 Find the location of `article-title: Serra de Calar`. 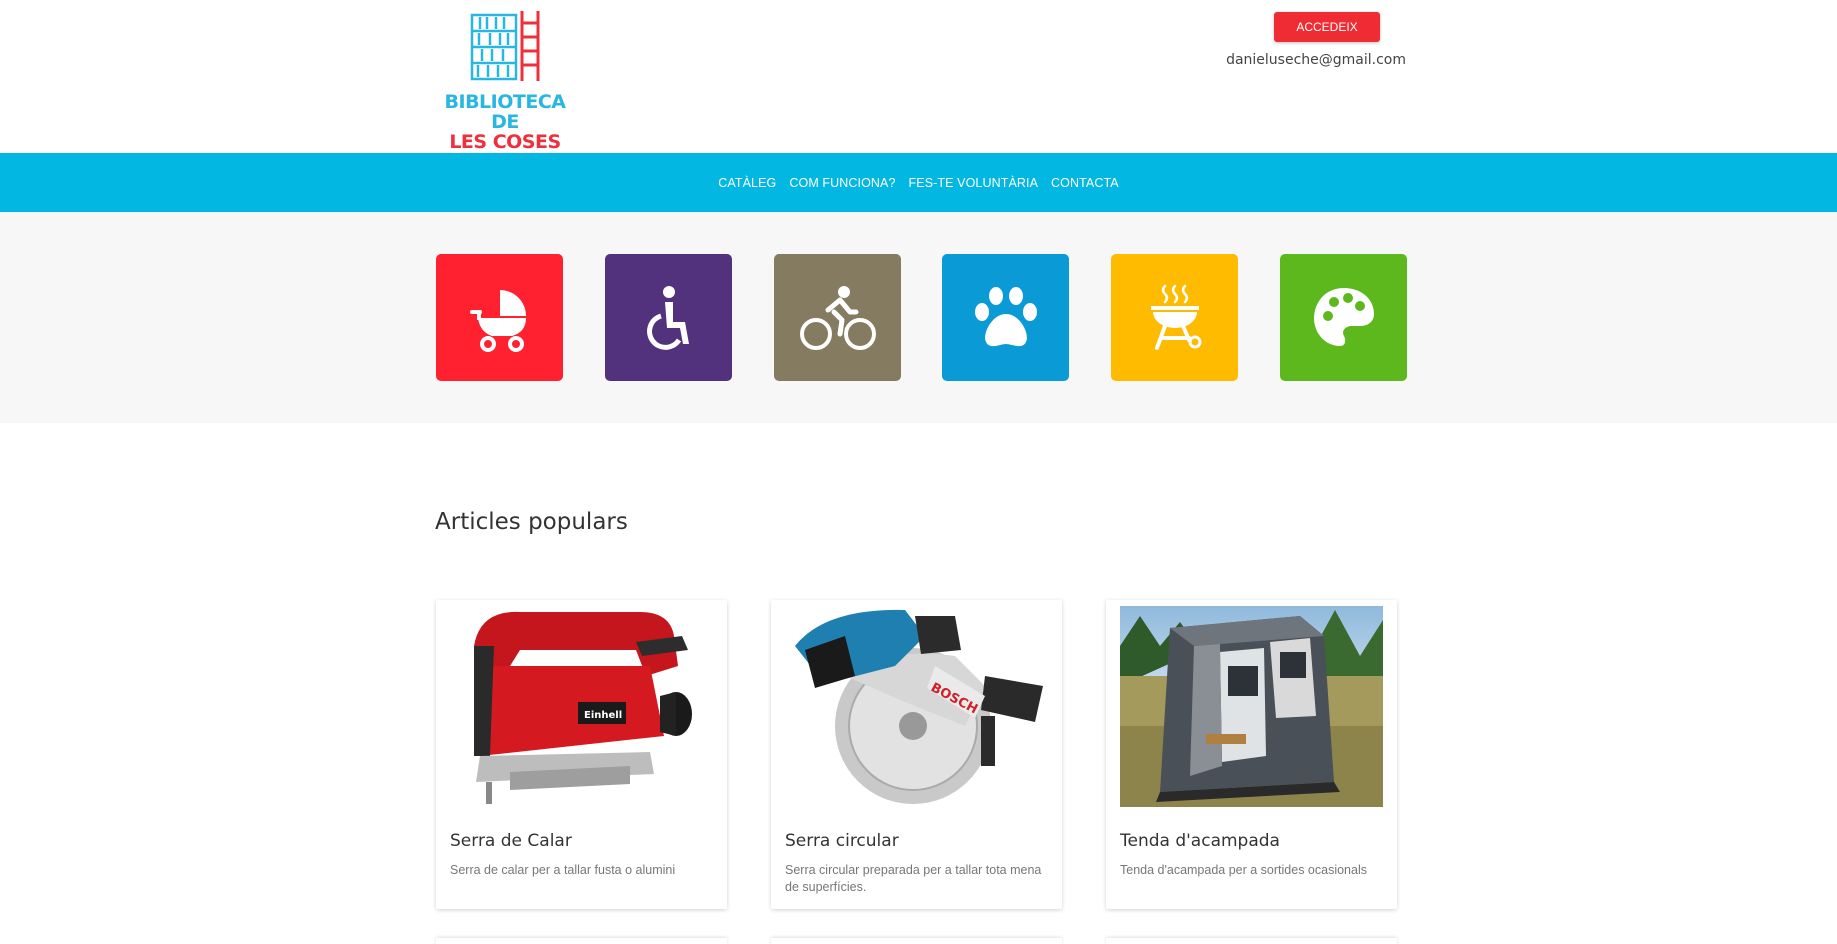

article-title: Serra de Calar is located at coordinates (511, 841).